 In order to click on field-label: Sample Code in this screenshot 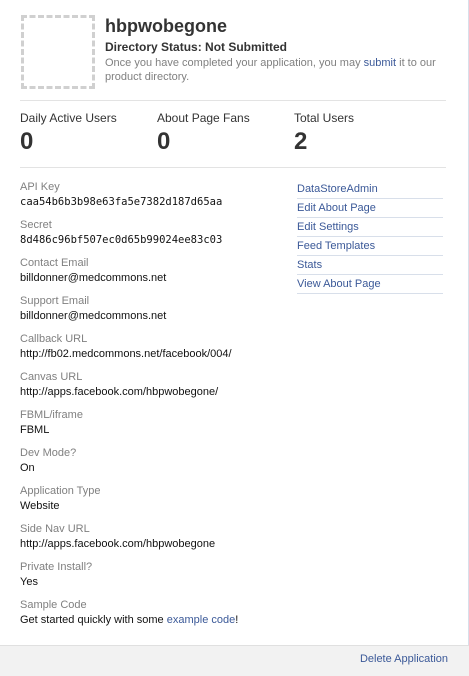, I will do `click(53, 605)`.